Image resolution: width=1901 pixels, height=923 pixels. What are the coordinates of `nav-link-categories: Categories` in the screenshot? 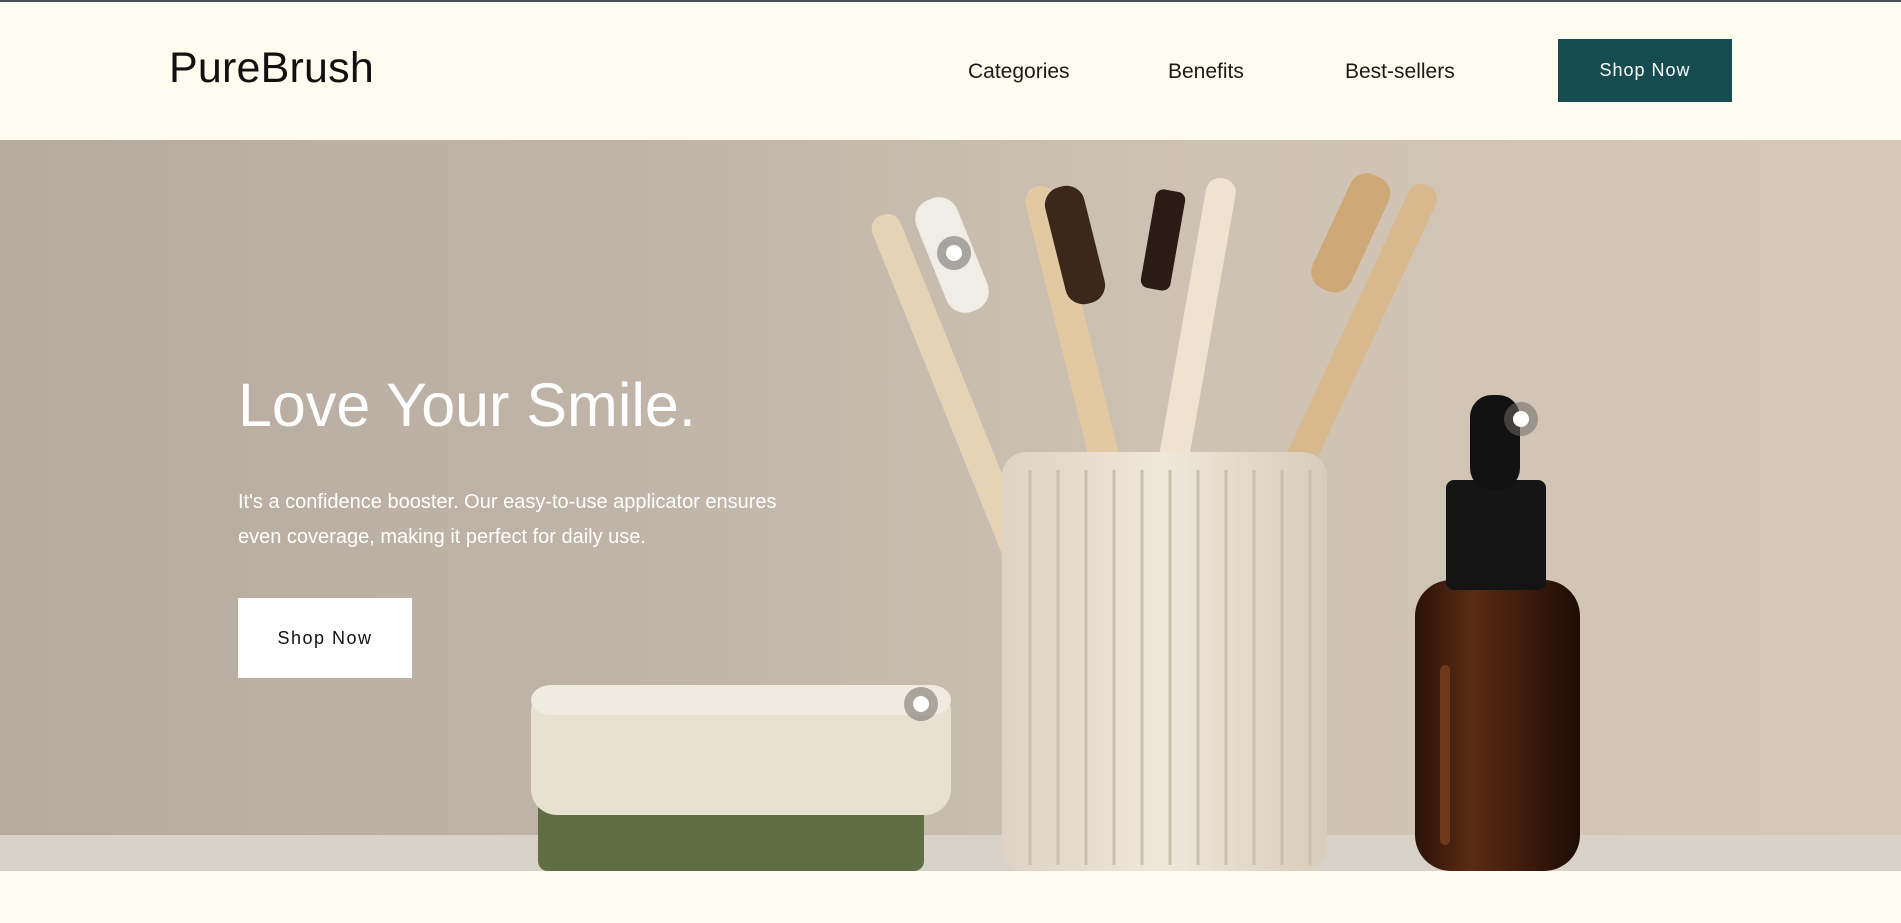 It's located at (1019, 72).